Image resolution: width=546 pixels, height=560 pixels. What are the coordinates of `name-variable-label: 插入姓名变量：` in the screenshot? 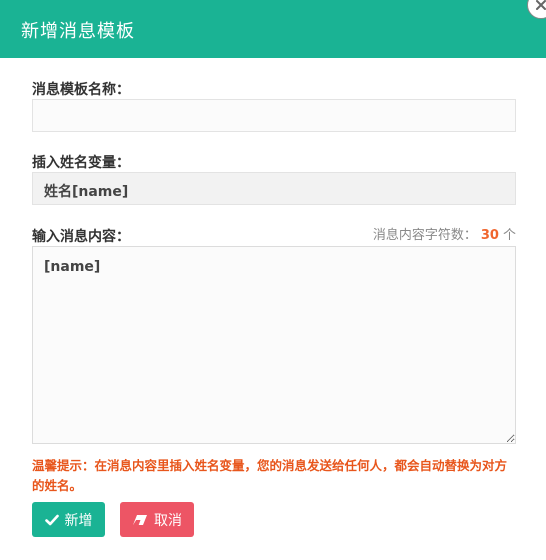 It's located at (81, 163).